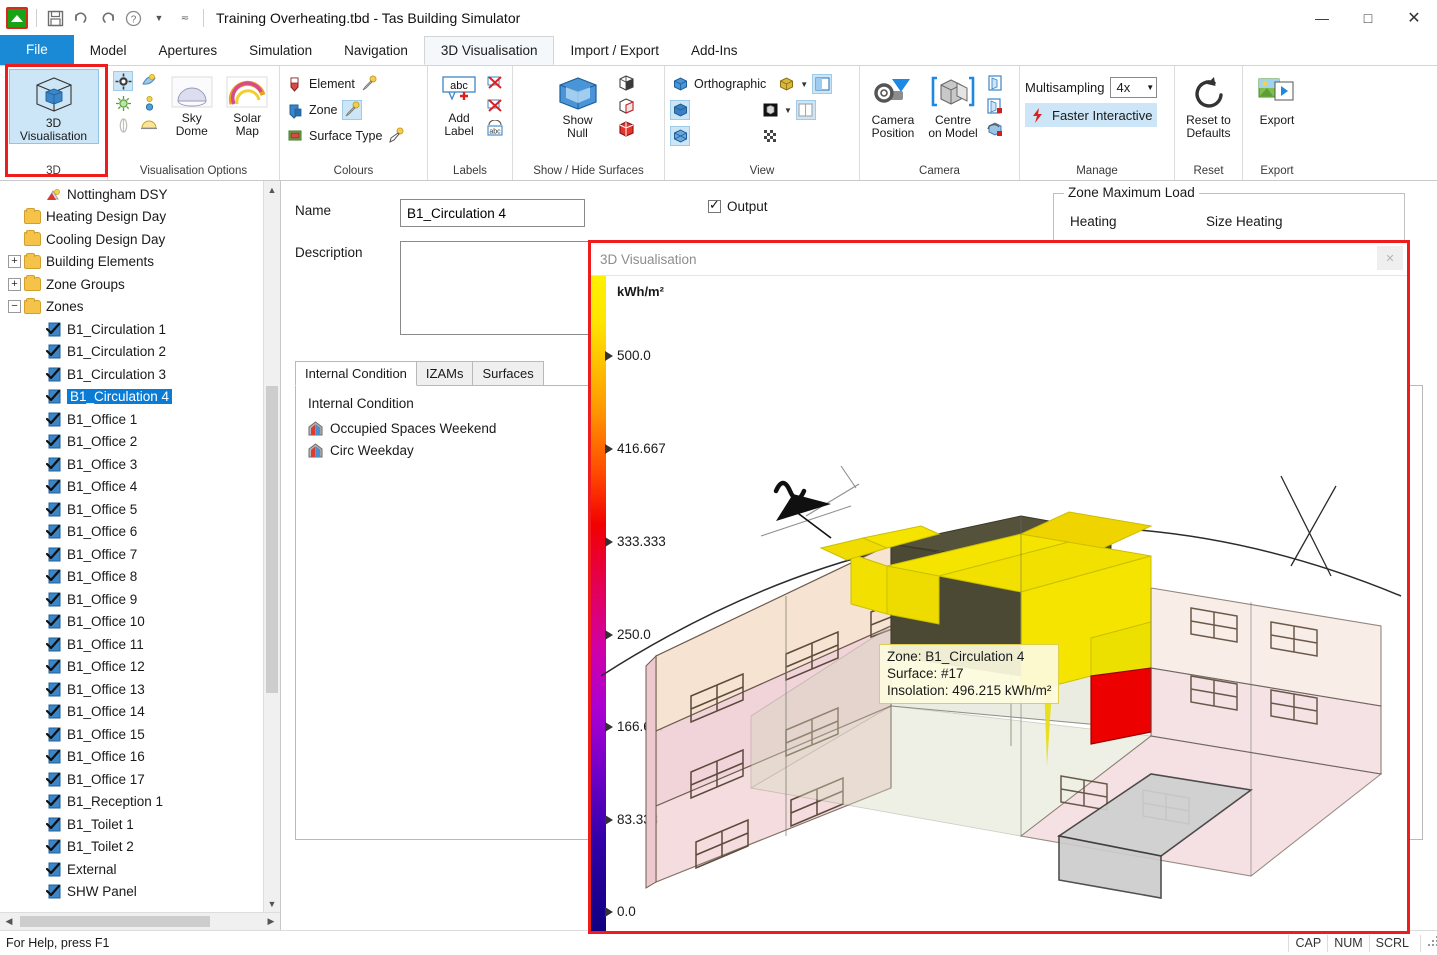 The image size is (1437, 955). What do you see at coordinates (140, 194) in the screenshot?
I see `tree-item-nottingham-dsy: Nottingham DSY` at bounding box center [140, 194].